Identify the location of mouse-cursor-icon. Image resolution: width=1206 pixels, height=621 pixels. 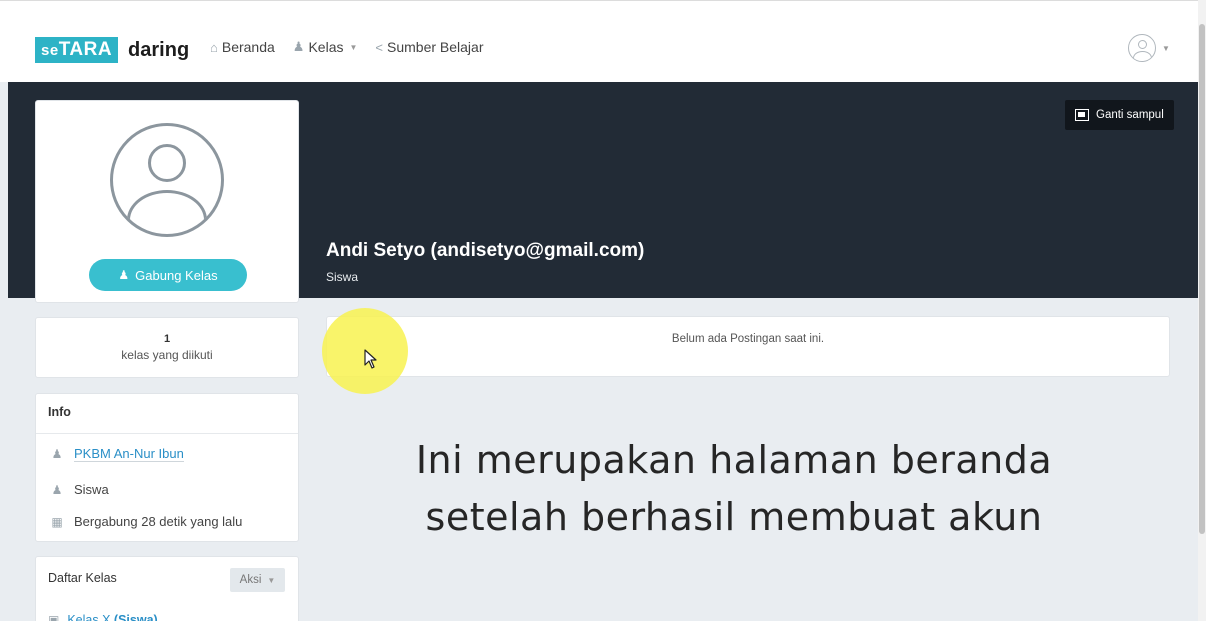
(370, 359).